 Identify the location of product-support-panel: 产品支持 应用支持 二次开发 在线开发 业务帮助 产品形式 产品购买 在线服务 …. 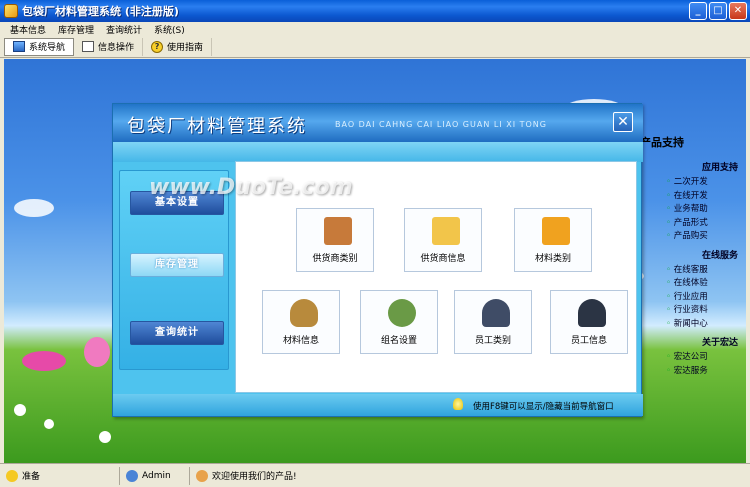
(693, 256).